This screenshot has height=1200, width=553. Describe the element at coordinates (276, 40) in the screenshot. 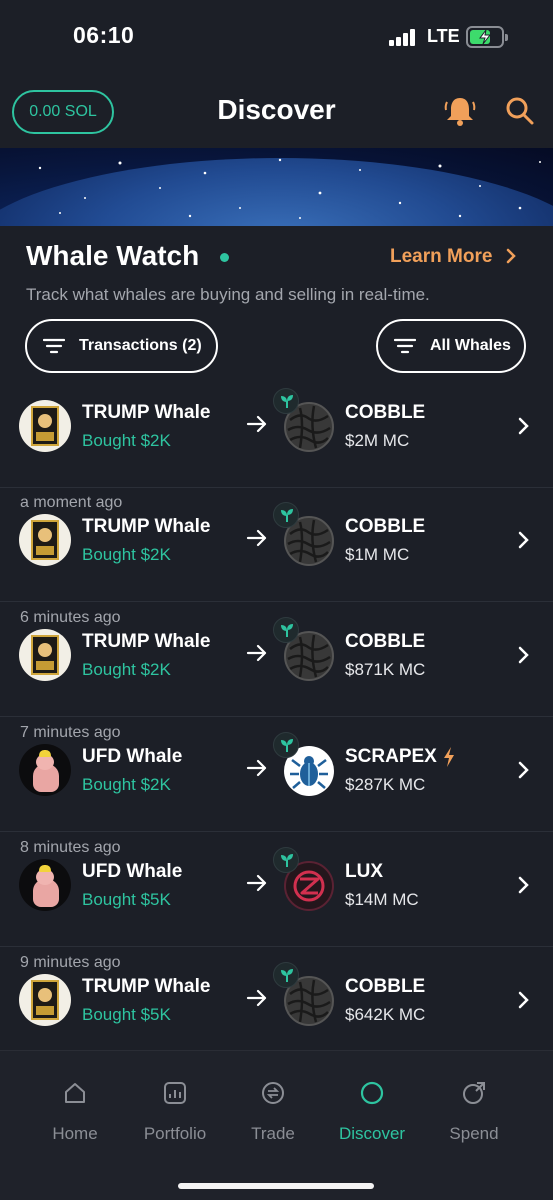

I see `status-bar: 06:10 LTE` at that location.